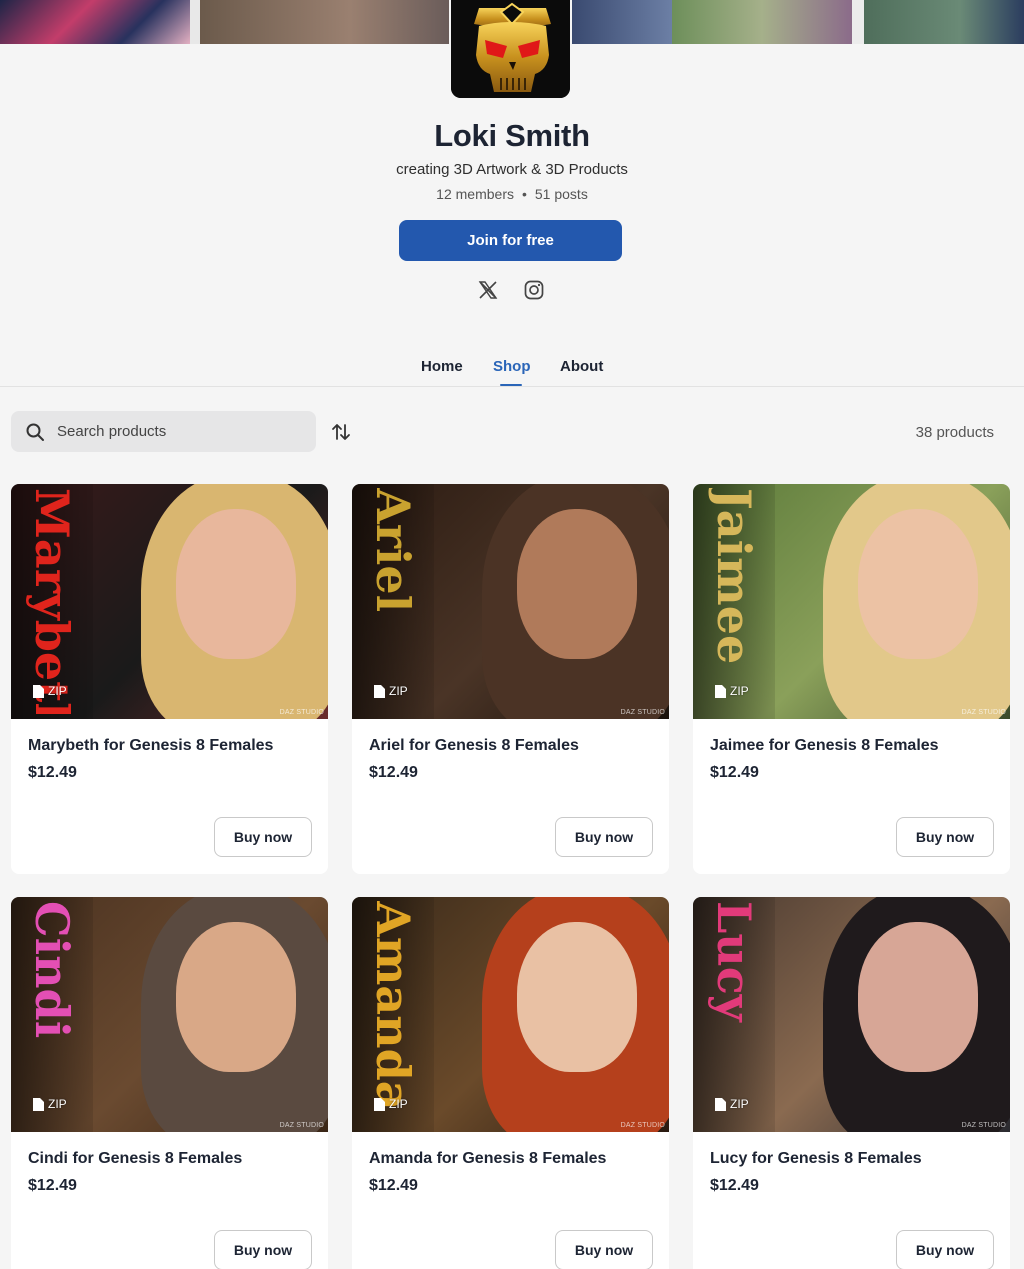 Image resolution: width=1024 pixels, height=1269 pixels. Describe the element at coordinates (341, 432) in the screenshot. I see `sort-icon` at that location.